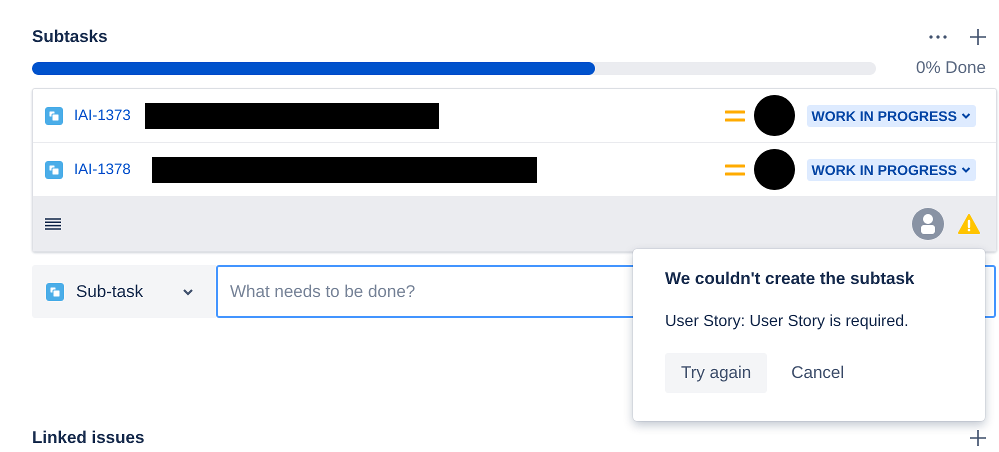 The image size is (999, 452). I want to click on warning-icon, so click(969, 224).